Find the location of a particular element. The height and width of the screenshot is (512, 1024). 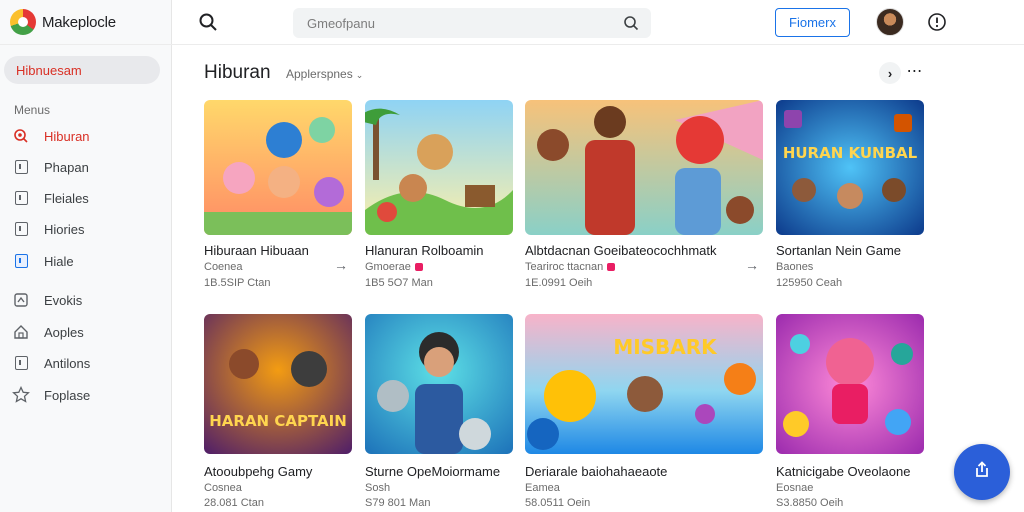

card-category: Cosnea is located at coordinates (223, 488).